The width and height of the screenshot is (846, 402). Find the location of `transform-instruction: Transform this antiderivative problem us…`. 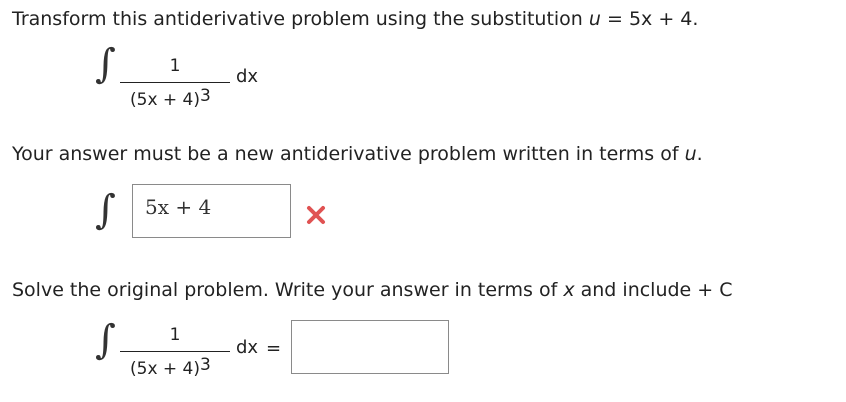

transform-instruction: Transform this antiderivative problem us… is located at coordinates (355, 19).